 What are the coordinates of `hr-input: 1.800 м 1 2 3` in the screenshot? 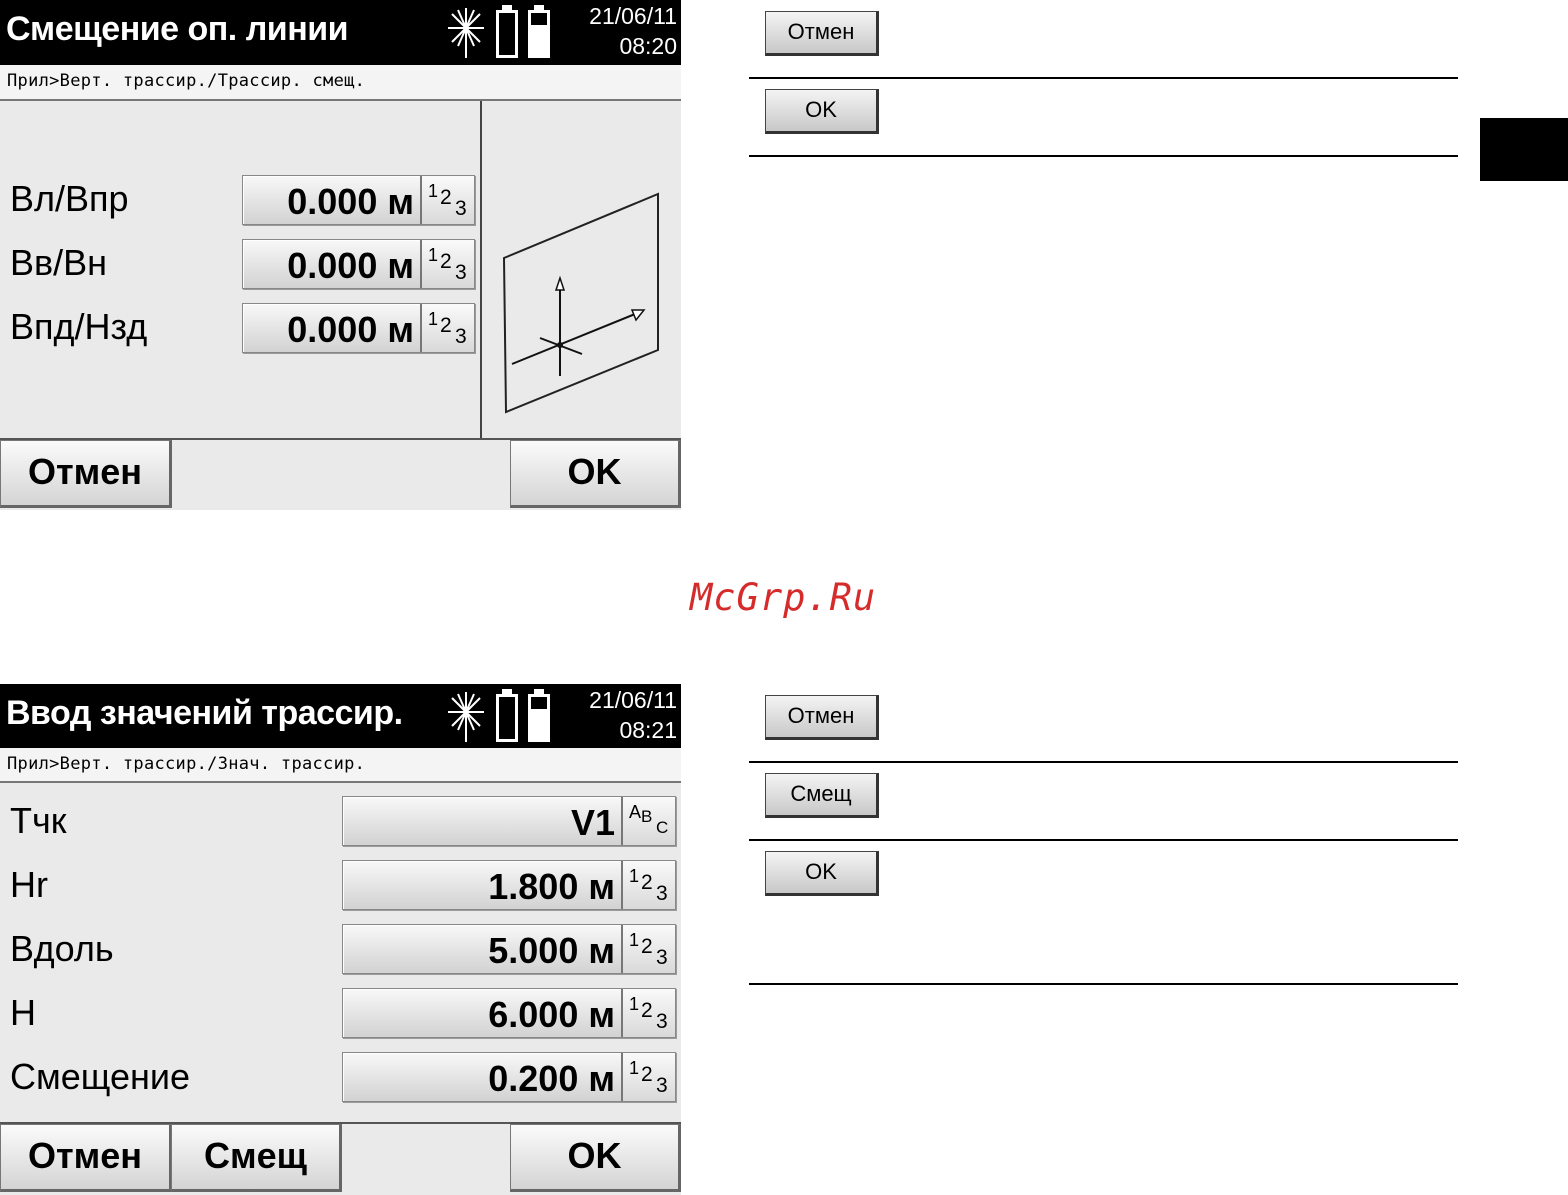 It's located at (509, 885).